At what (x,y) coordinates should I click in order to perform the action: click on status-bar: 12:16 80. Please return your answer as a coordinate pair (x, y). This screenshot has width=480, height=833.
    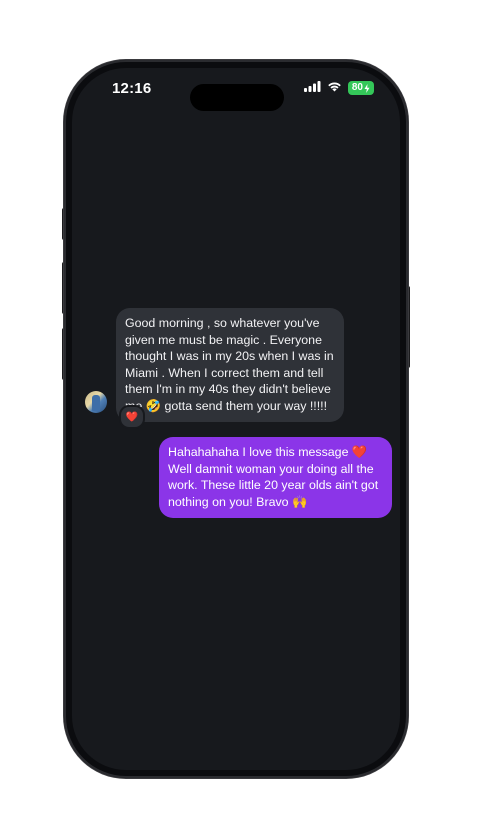
    Looking at the image, I should click on (236, 89).